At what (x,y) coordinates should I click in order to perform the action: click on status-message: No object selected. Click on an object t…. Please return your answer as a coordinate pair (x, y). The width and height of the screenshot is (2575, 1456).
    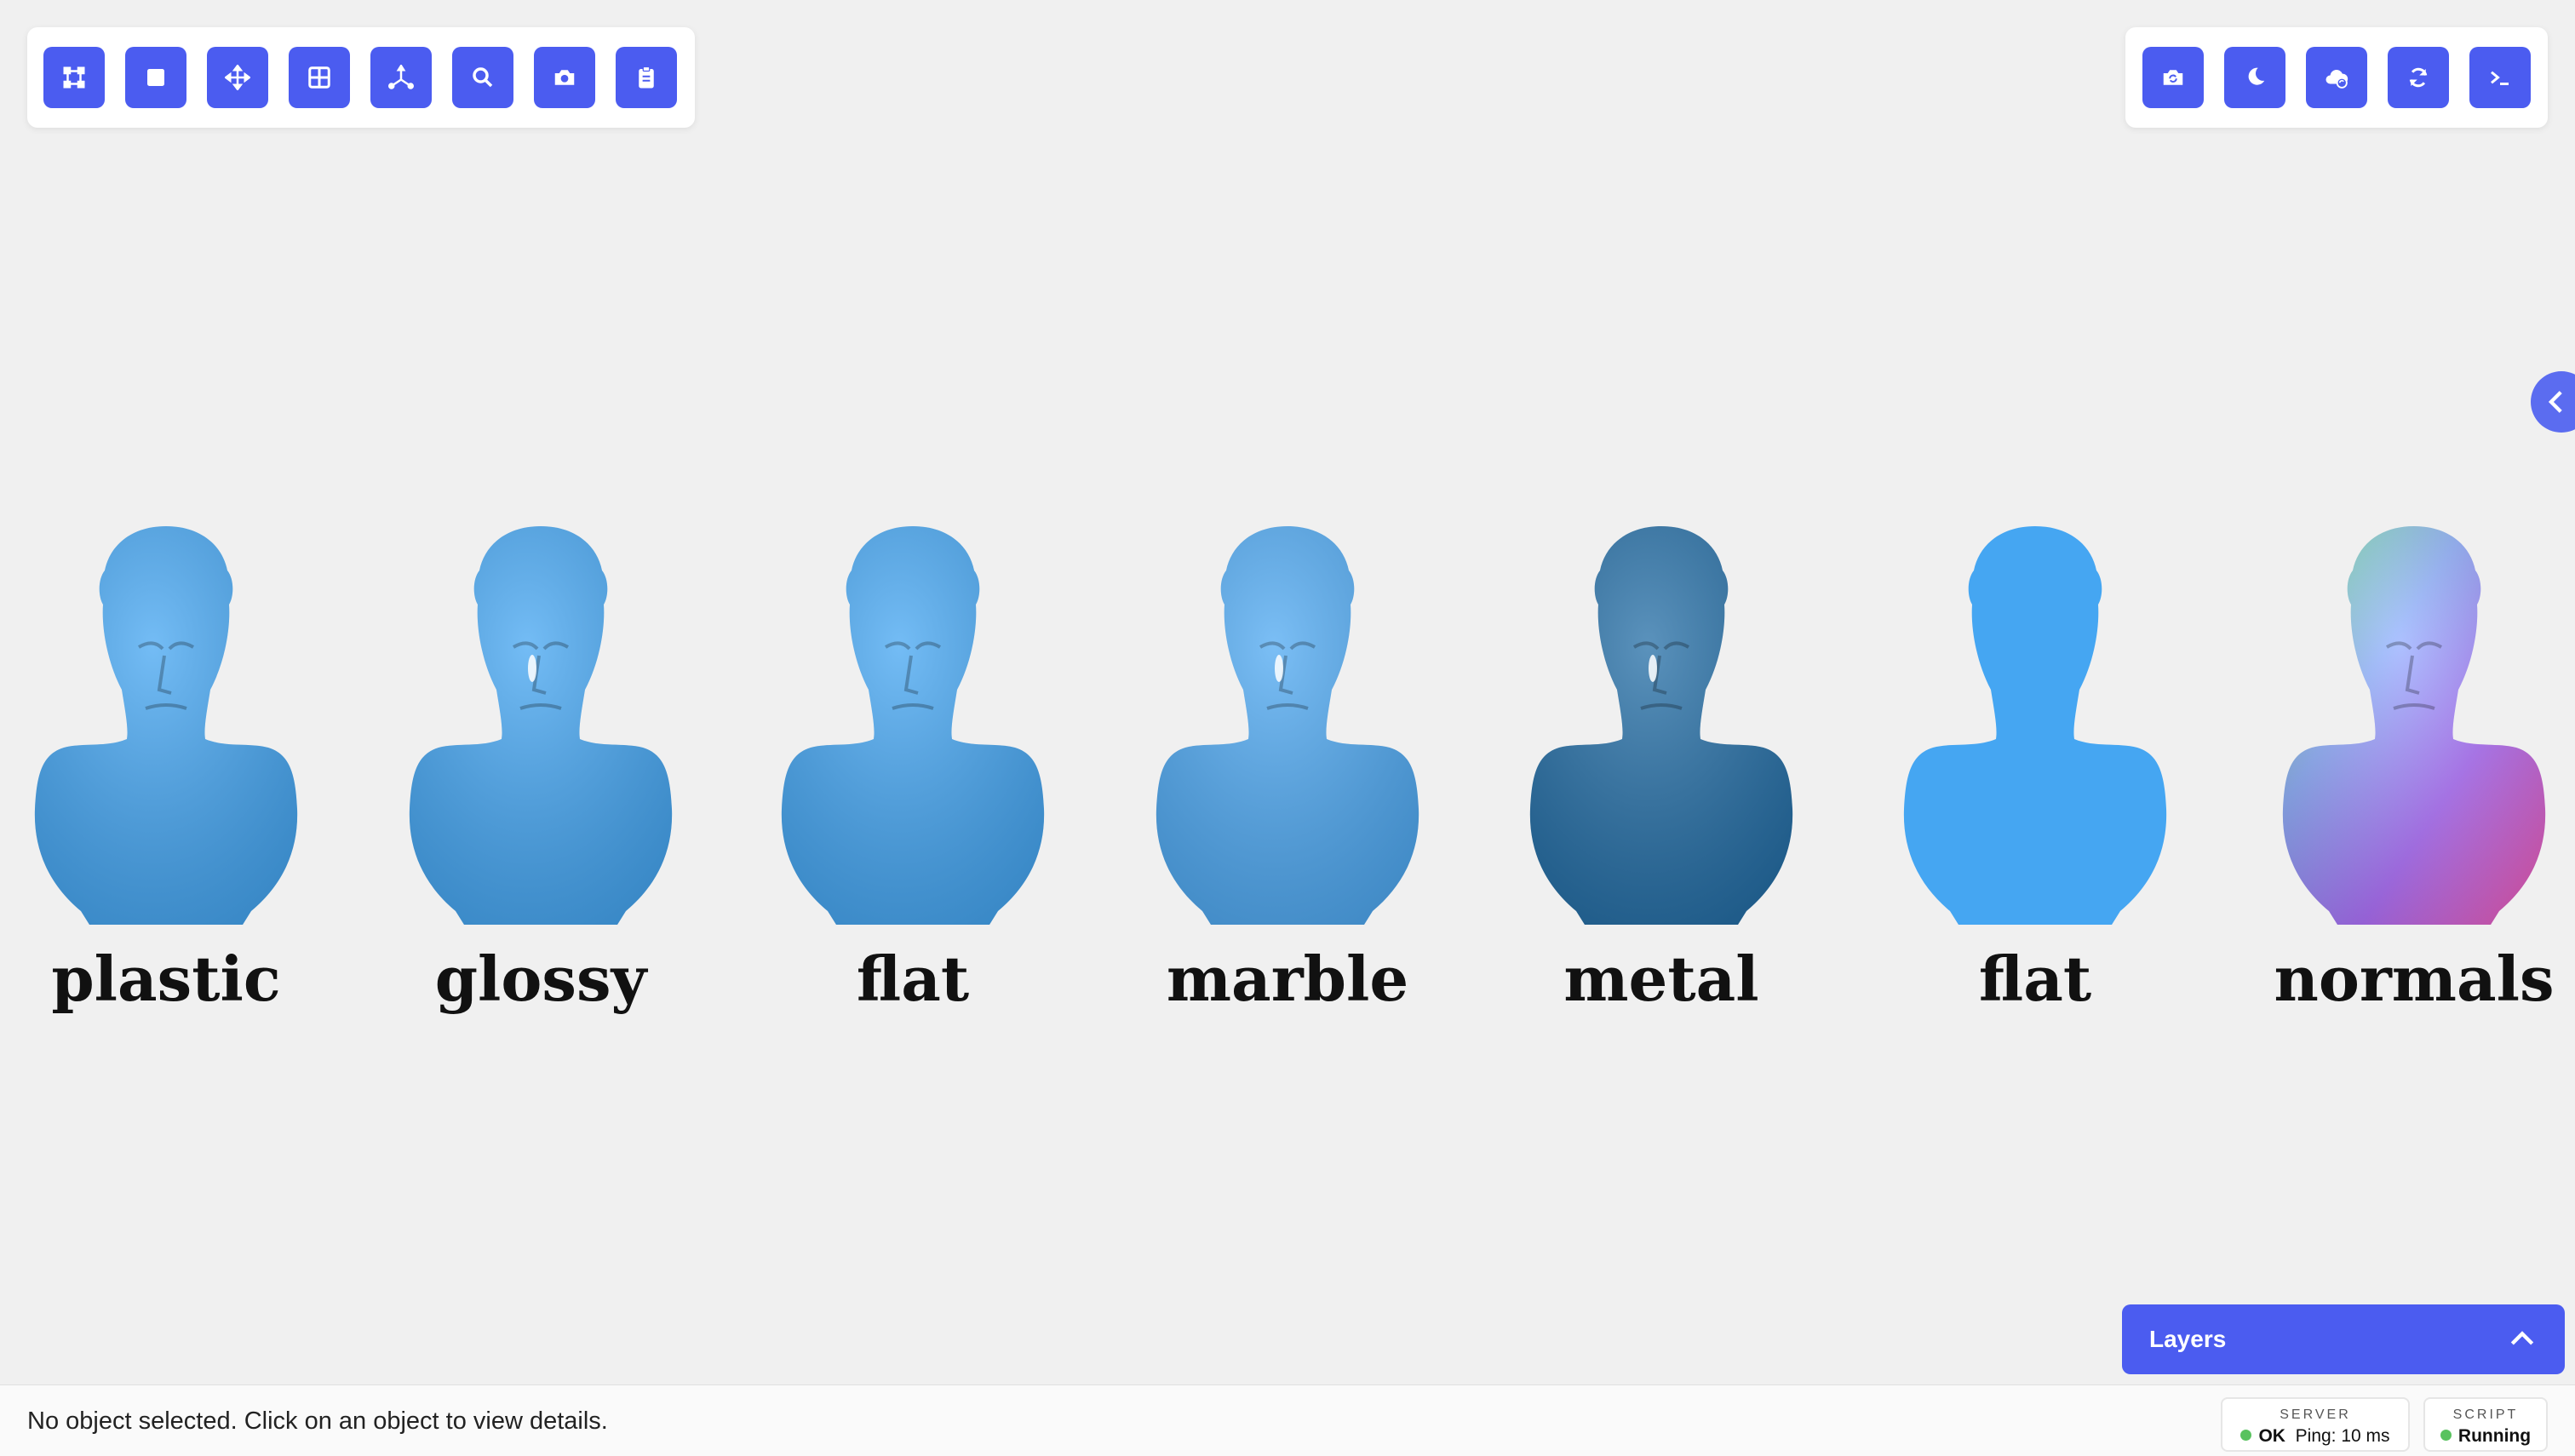
    Looking at the image, I should click on (317, 1421).